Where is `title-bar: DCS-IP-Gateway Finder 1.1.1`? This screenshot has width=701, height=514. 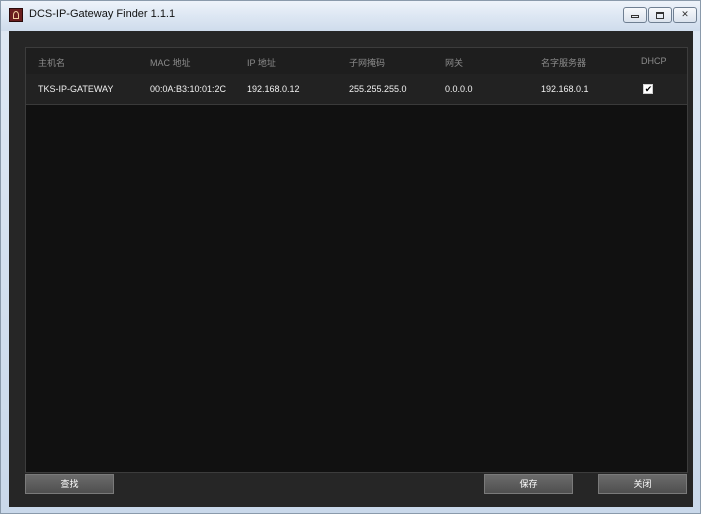
title-bar: DCS-IP-Gateway Finder 1.1.1 is located at coordinates (350, 16).